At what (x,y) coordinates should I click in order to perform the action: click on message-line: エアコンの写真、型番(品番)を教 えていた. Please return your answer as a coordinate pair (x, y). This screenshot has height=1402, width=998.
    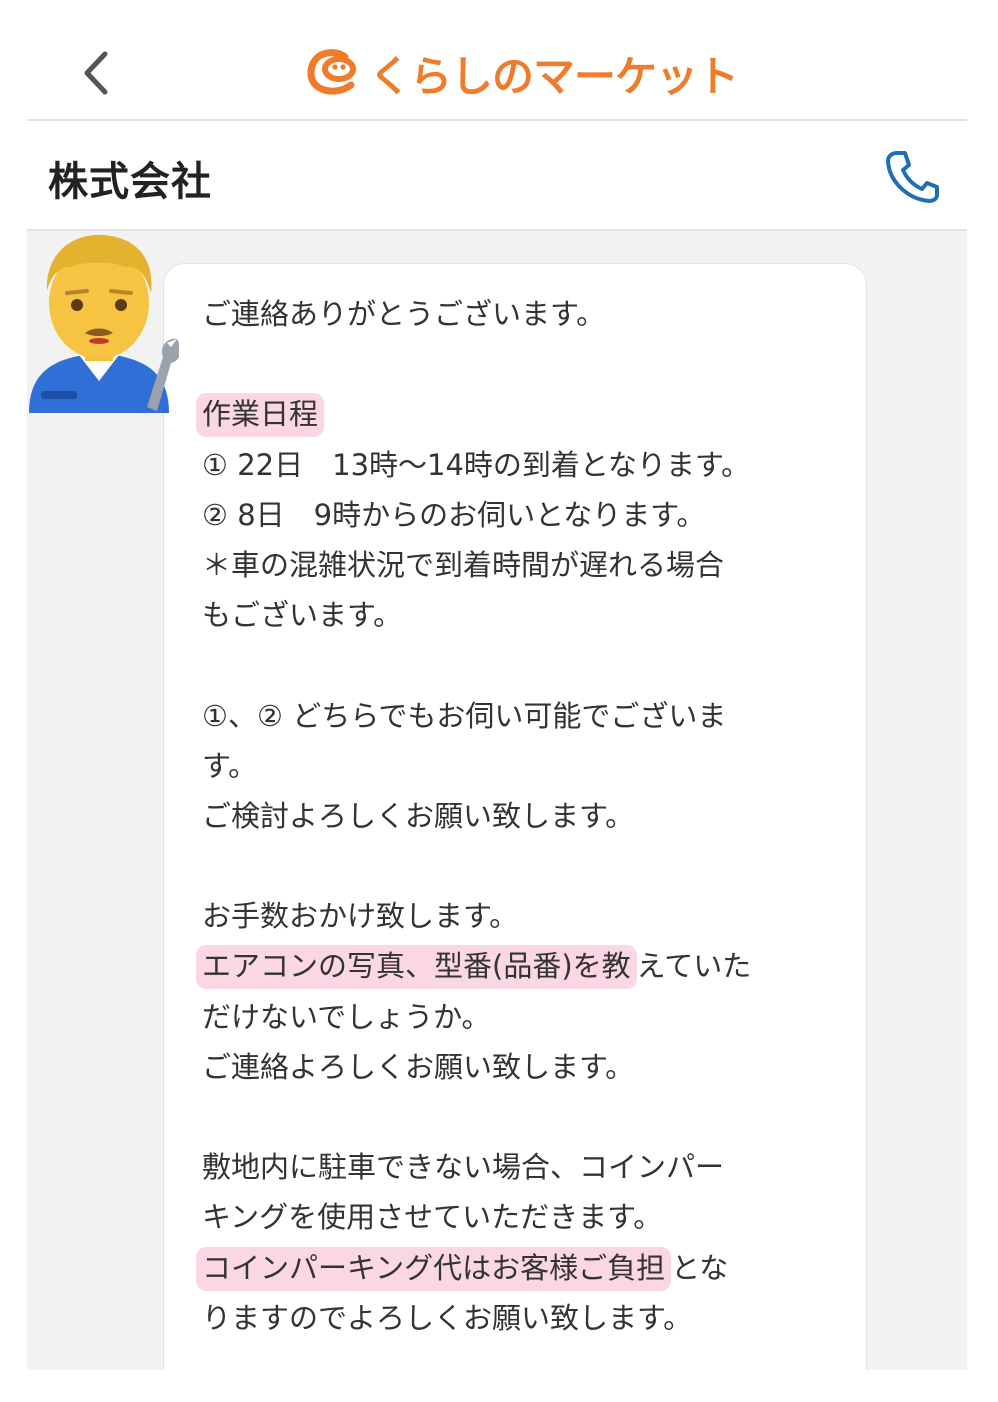
    Looking at the image, I should click on (519, 966).